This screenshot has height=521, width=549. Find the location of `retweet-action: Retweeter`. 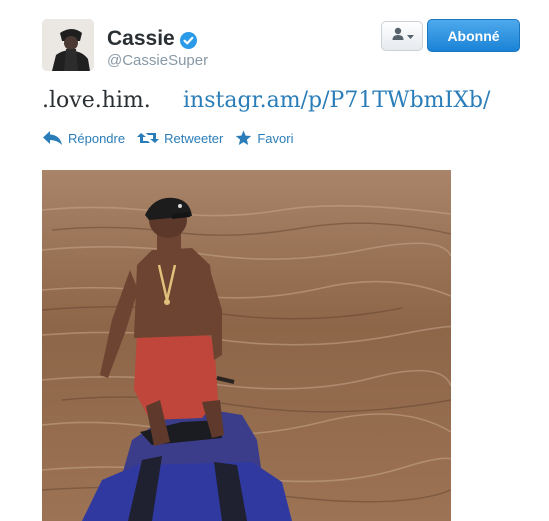

retweet-action: Retweeter is located at coordinates (180, 138).